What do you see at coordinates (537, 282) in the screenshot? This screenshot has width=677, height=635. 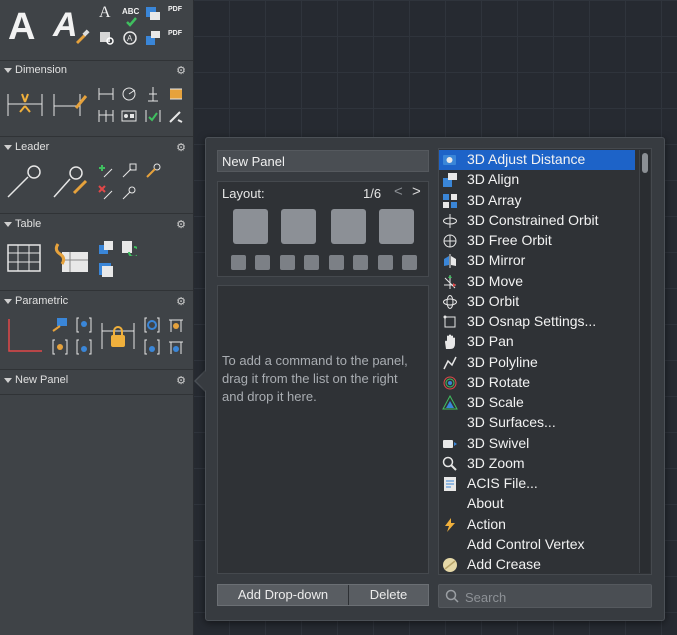 I see `command-list-item: 3D Move` at bounding box center [537, 282].